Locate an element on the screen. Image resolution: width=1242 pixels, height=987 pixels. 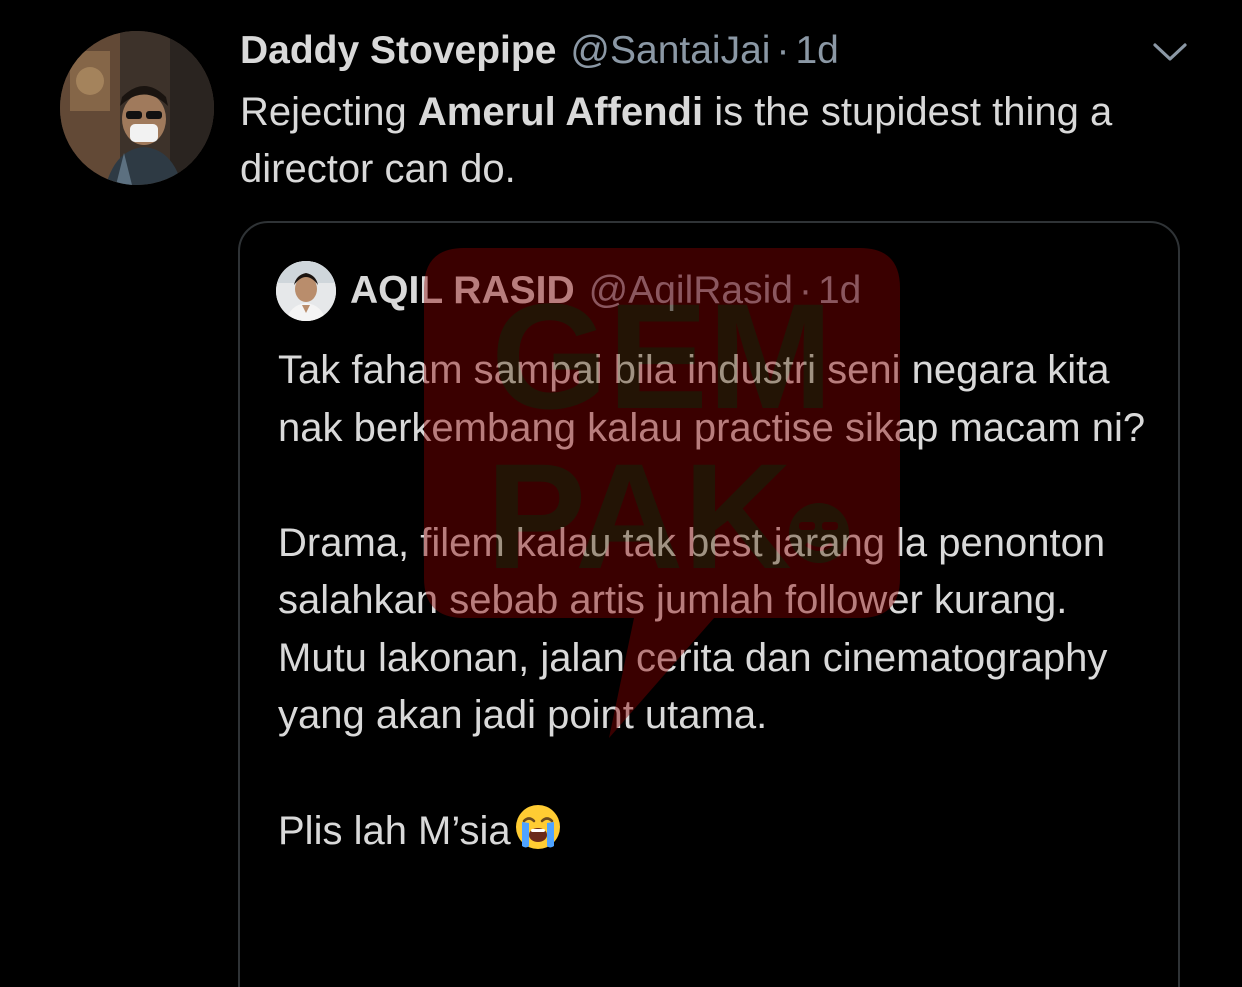
tweet-header: Daddy Stovepipe @SantaiJai · 1d is located at coordinates (539, 51).